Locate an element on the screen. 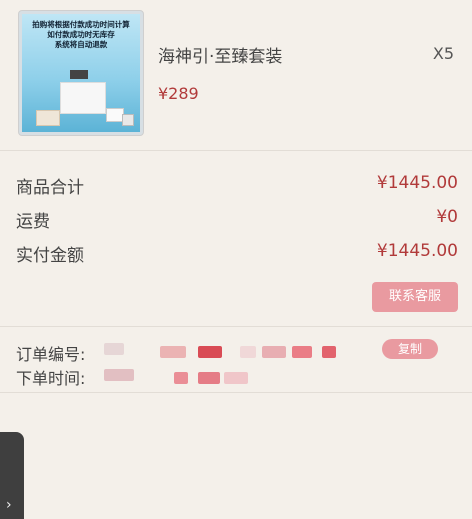 This screenshot has height=519, width=472. thumbnail-board is located at coordinates (83, 98).